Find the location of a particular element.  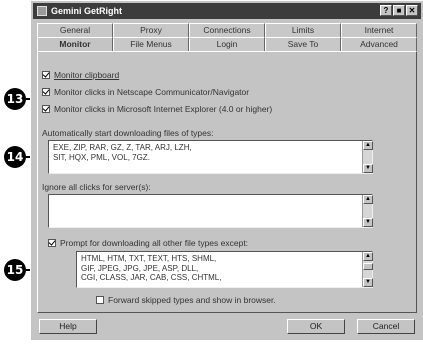

ignore-servers-label: Ignore all clicks for server(s): is located at coordinates (96, 187).